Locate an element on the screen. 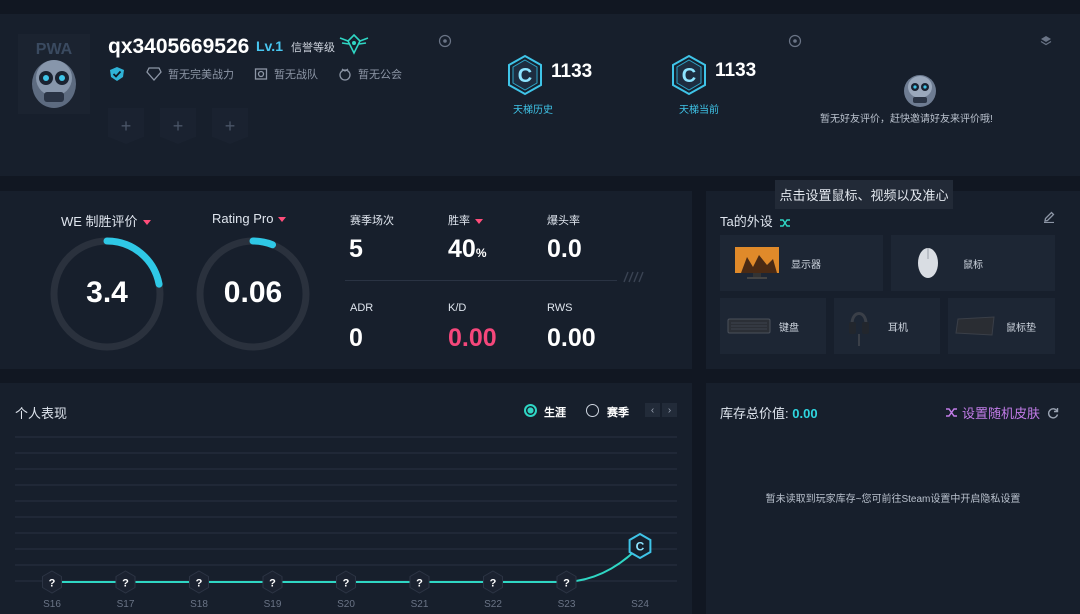 The image size is (1080, 614). peripheral-tooltip: 点击设置鼠标、视频以及准心 is located at coordinates (864, 194).